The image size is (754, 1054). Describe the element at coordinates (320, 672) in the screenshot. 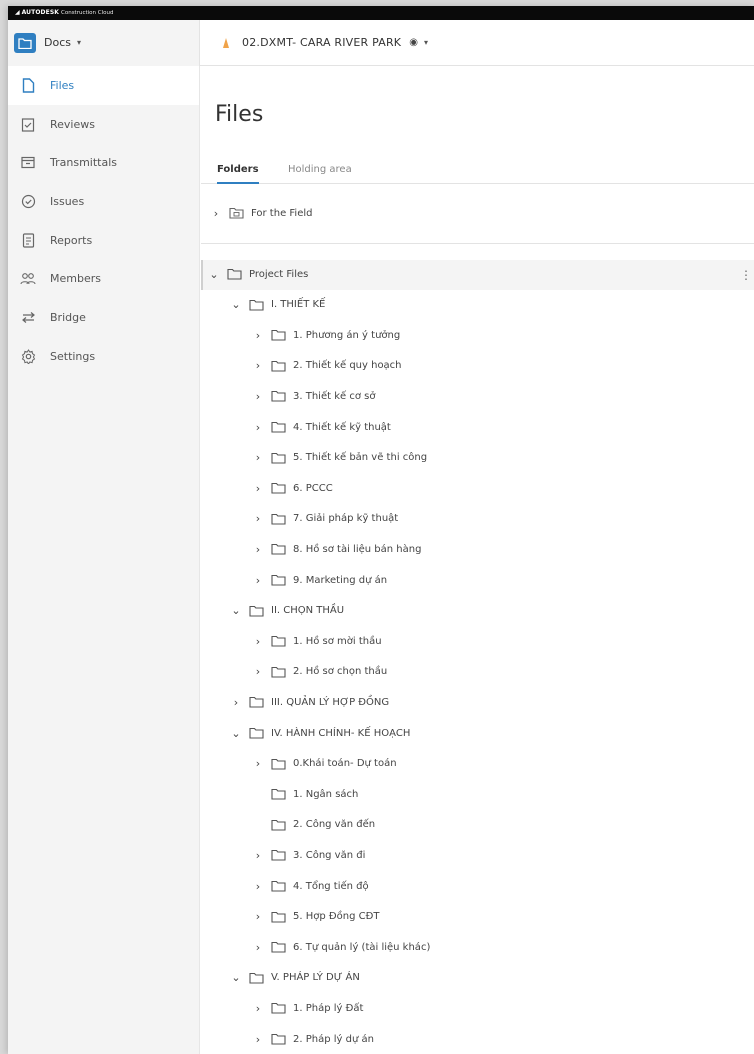

I see `tree-row: › 2. Hồ sơ chọn thầu` at that location.